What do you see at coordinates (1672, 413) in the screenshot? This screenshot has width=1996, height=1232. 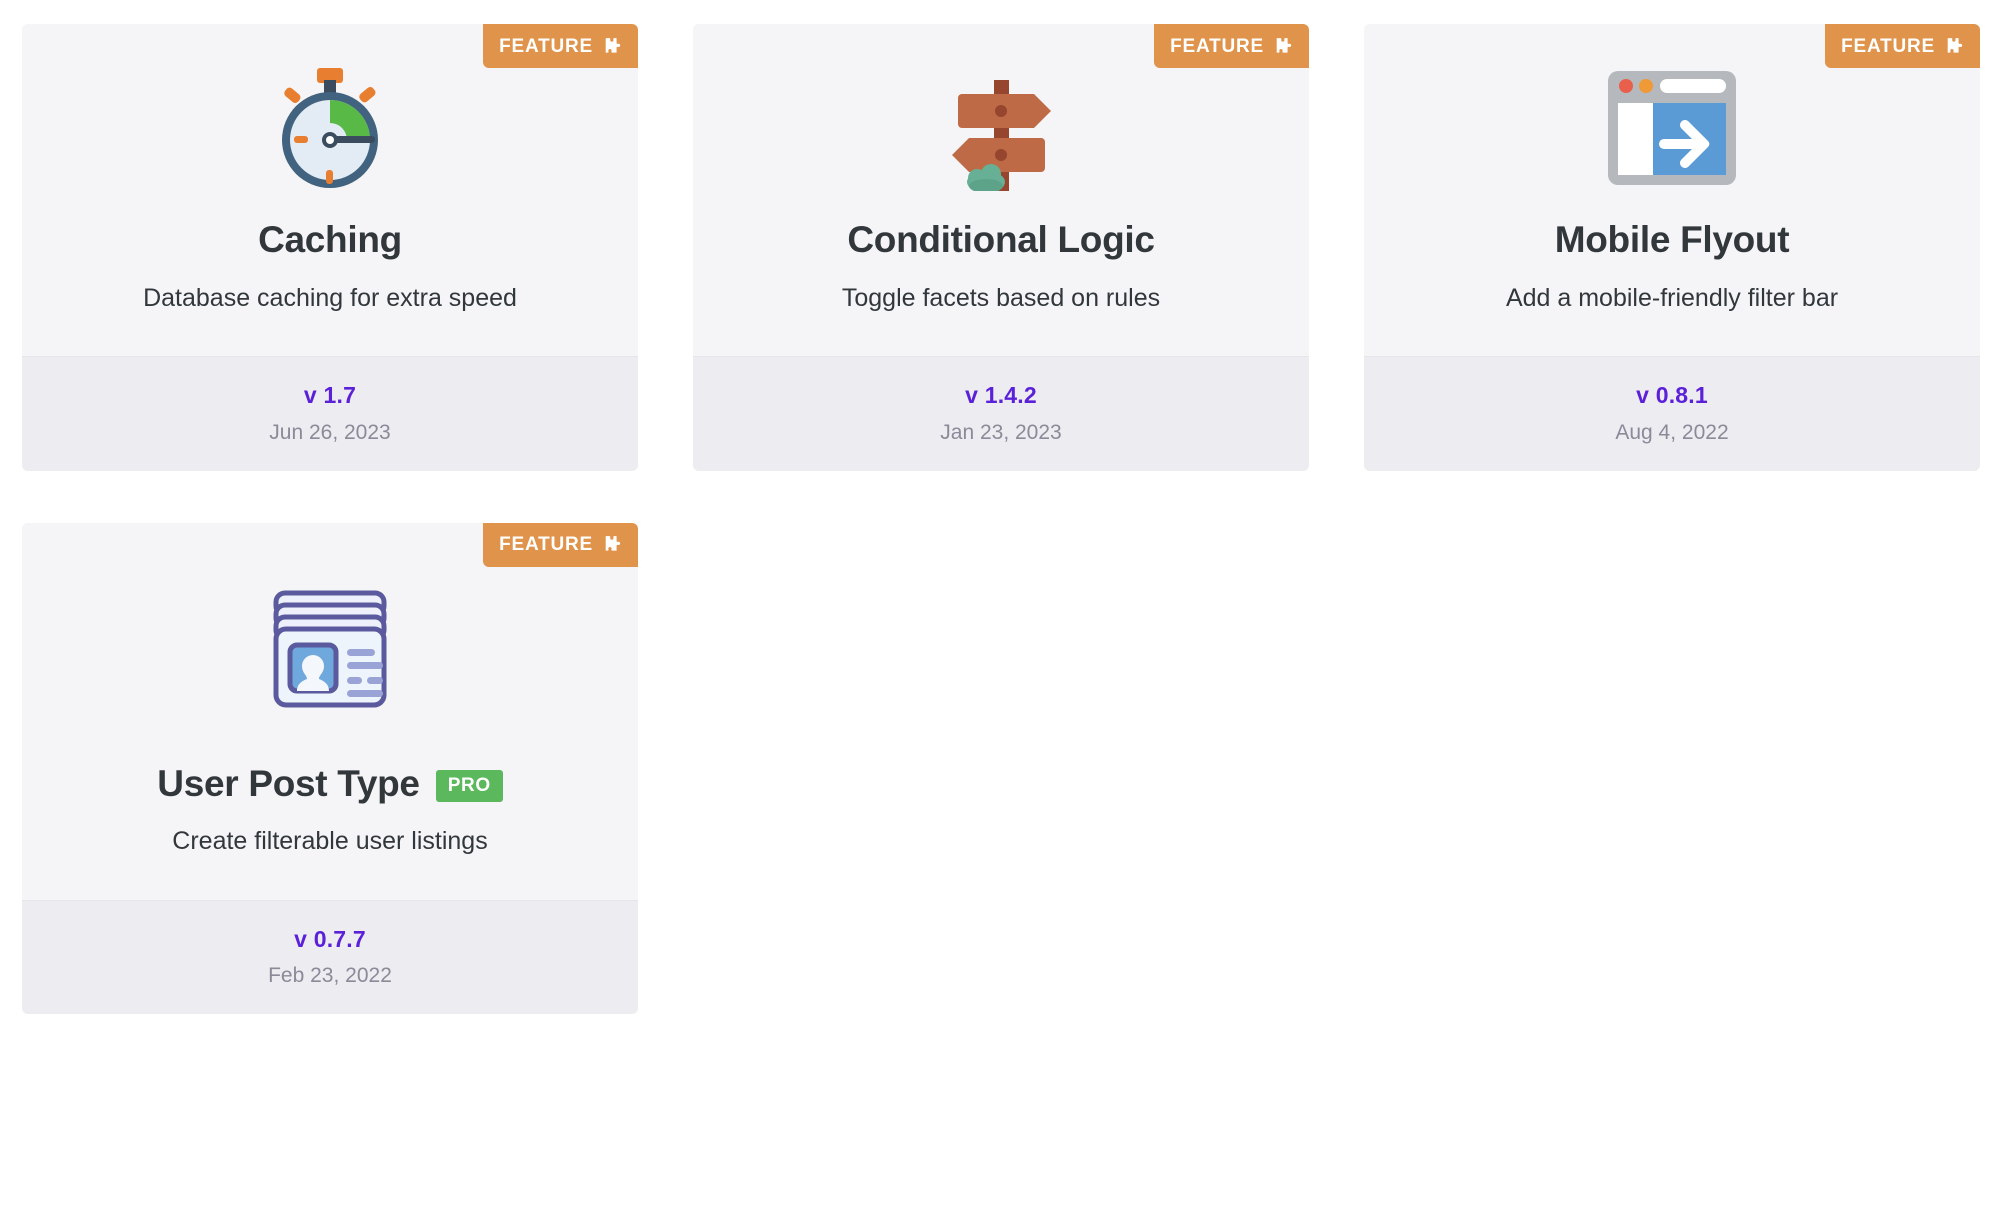 I see `card-footer: v 0.8.1 Aug 4, 2022` at bounding box center [1672, 413].